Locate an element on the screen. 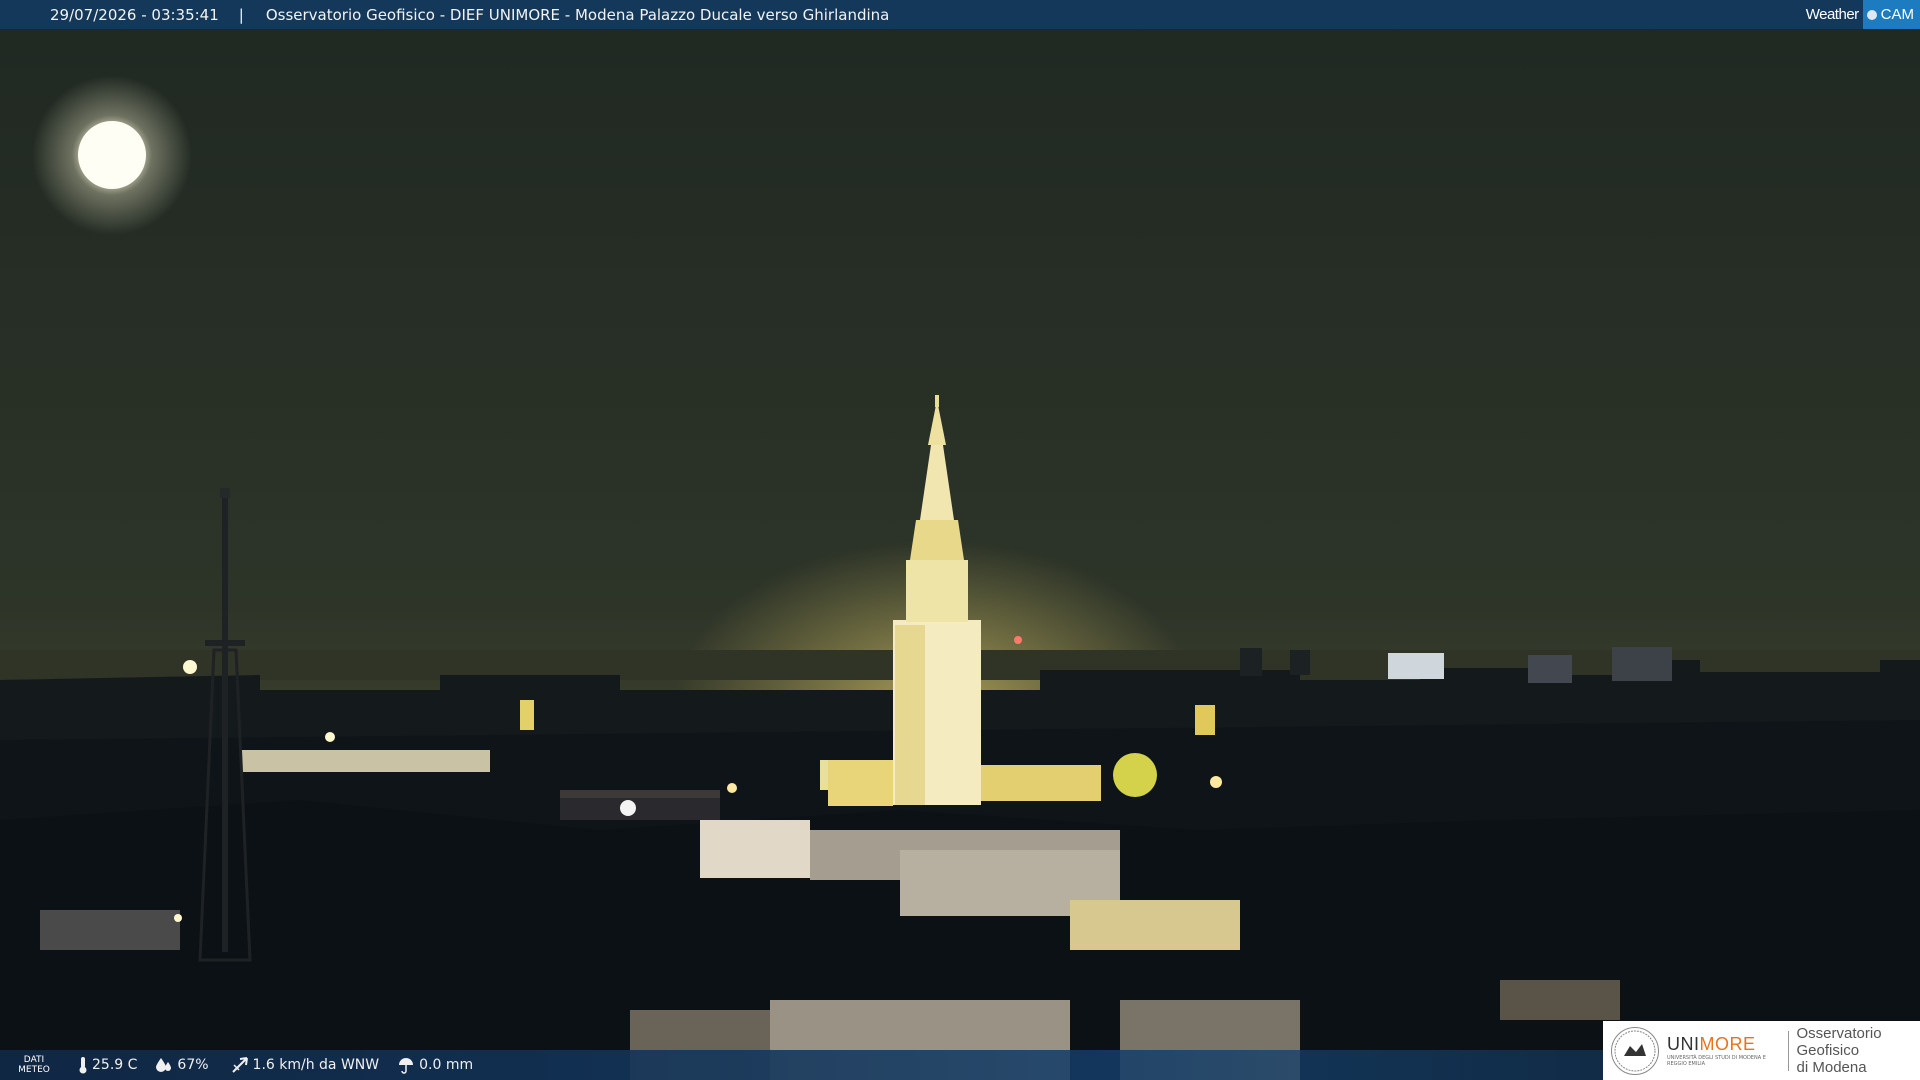  org-line-2: di Modena is located at coordinates (1831, 1067).